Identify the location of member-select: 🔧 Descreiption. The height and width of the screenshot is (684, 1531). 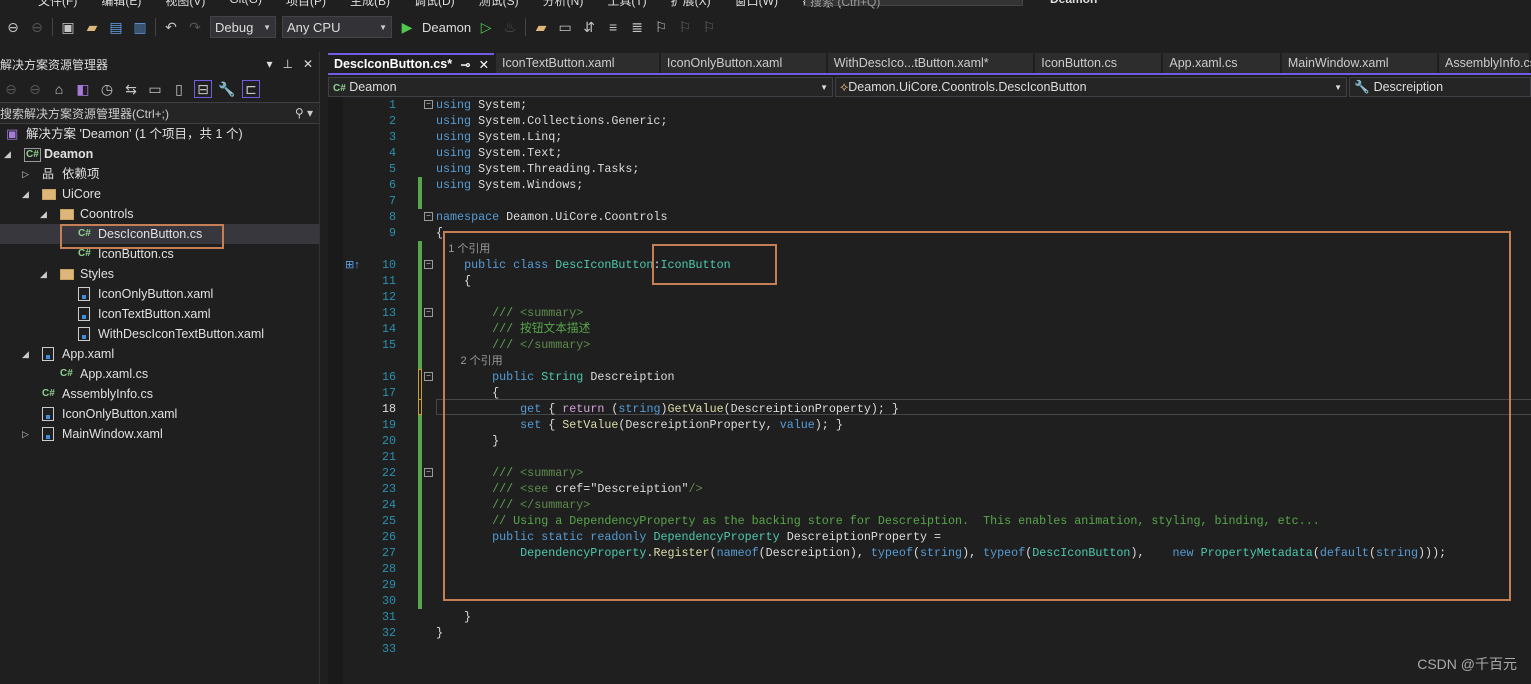
(1440, 87).